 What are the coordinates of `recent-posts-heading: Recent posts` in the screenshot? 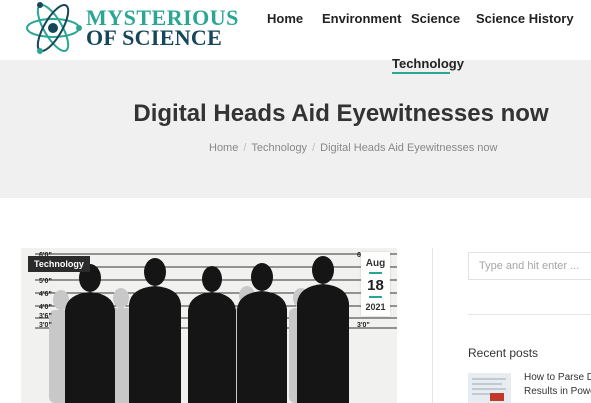 It's located at (503, 353).